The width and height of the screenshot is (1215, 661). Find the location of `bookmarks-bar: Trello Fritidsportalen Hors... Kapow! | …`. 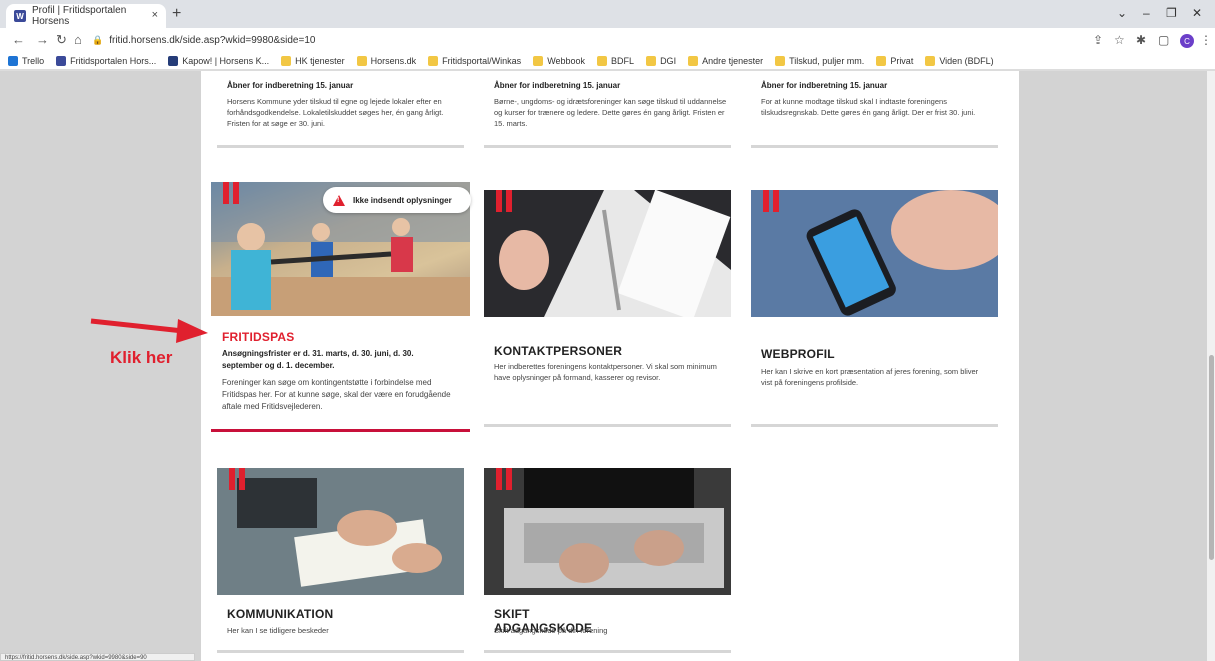

bookmarks-bar: Trello Fritidsportalen Hors... Kapow! | … is located at coordinates (607, 61).